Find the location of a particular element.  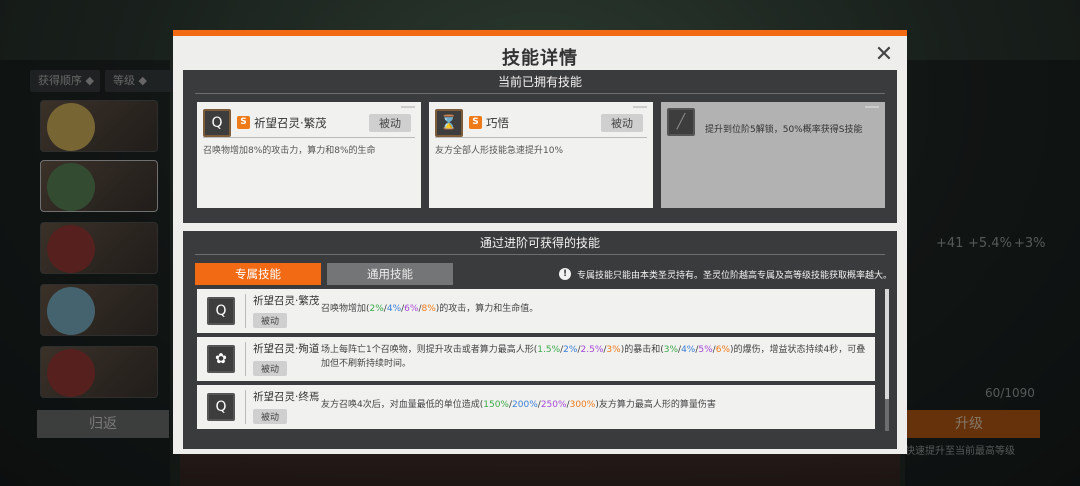

skill-description: 召唤物增加8%的攻击力，算力和8%的生命 is located at coordinates (289, 151).